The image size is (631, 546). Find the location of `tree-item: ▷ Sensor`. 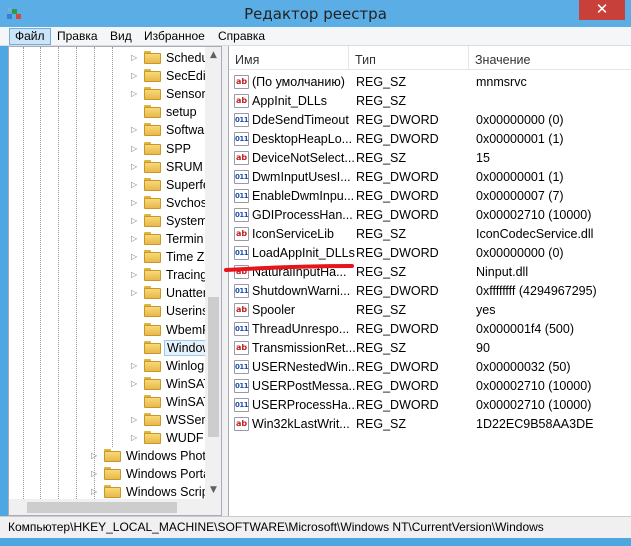

tree-item: ▷ Sensor is located at coordinates (107, 94).